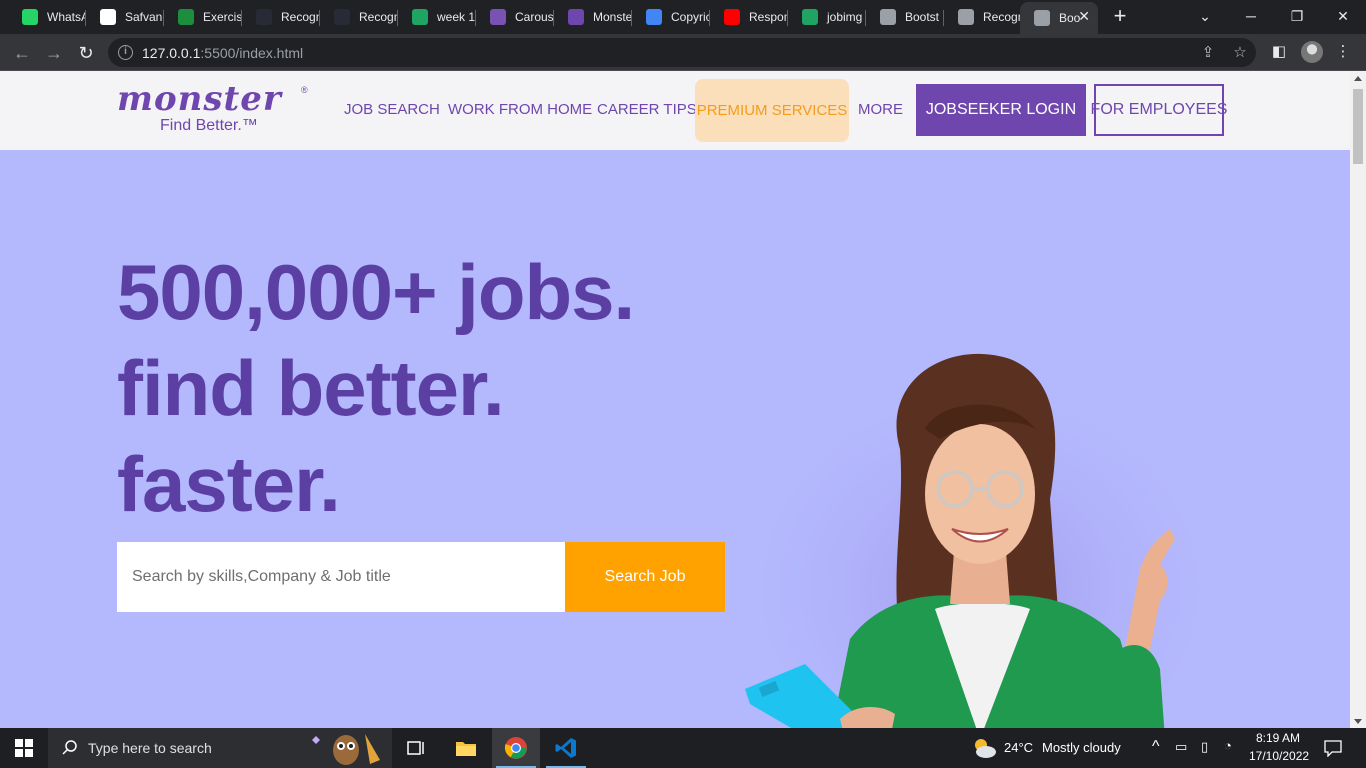 The height and width of the screenshot is (768, 1366). I want to click on browser-tab: Copyric, so click(671, 17).